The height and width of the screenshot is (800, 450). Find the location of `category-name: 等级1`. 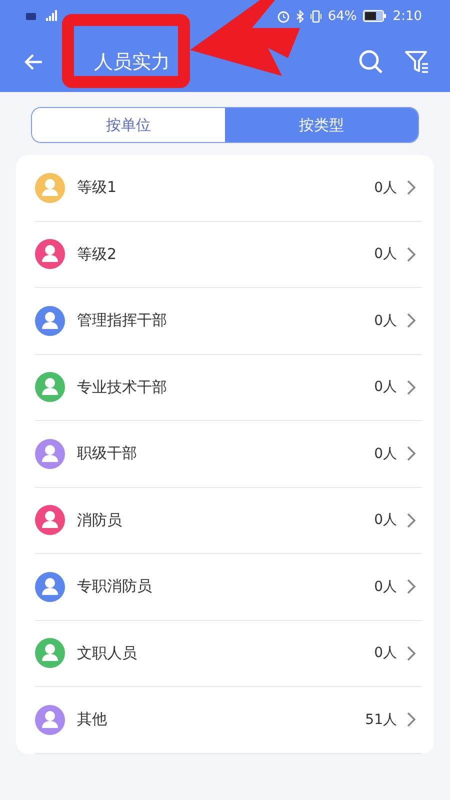

category-name: 等级1 is located at coordinates (97, 188).